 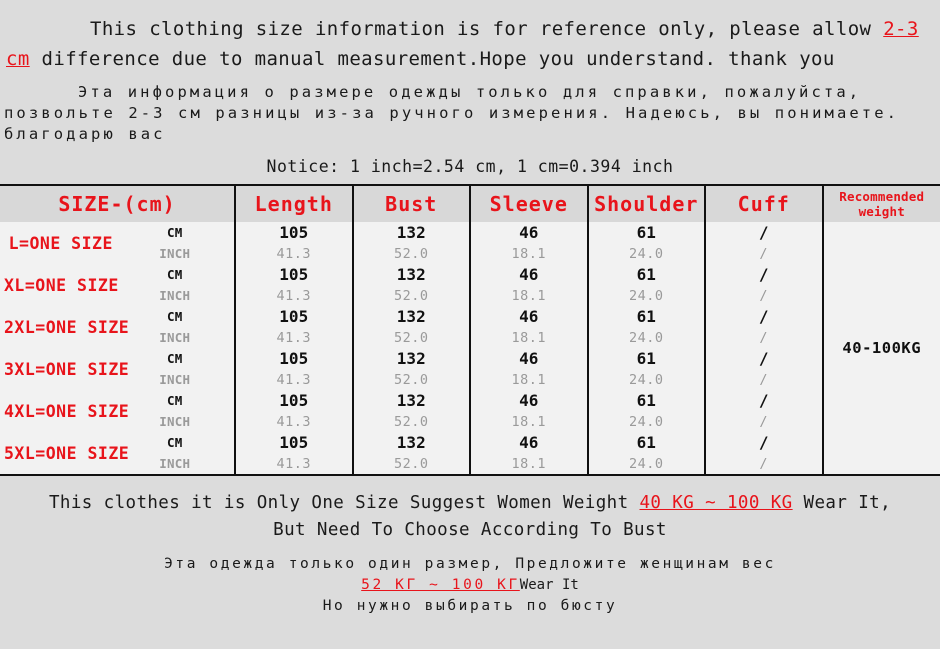 I want to click on recommended-weight-line1: Recommended, so click(x=882, y=196).